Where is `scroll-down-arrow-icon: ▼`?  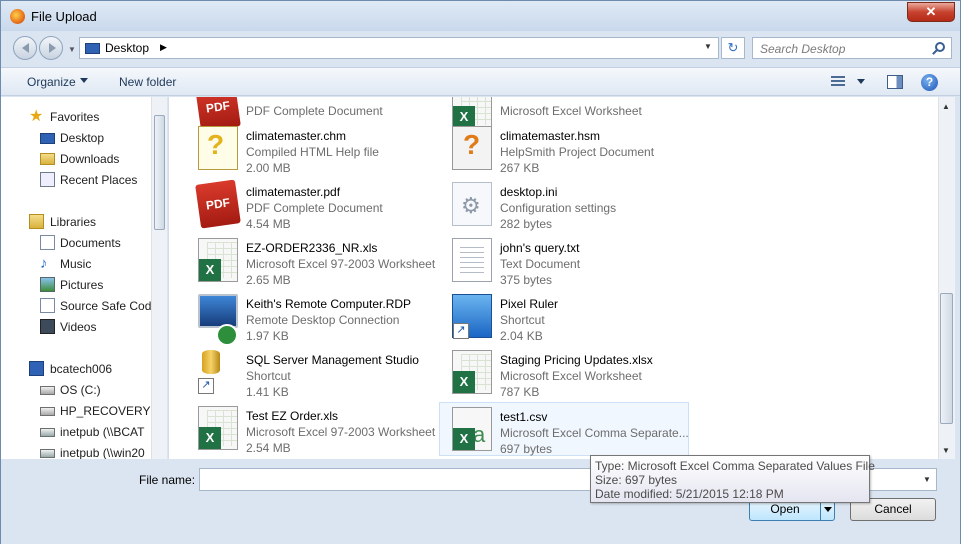 scroll-down-arrow-icon: ▼ is located at coordinates (946, 450).